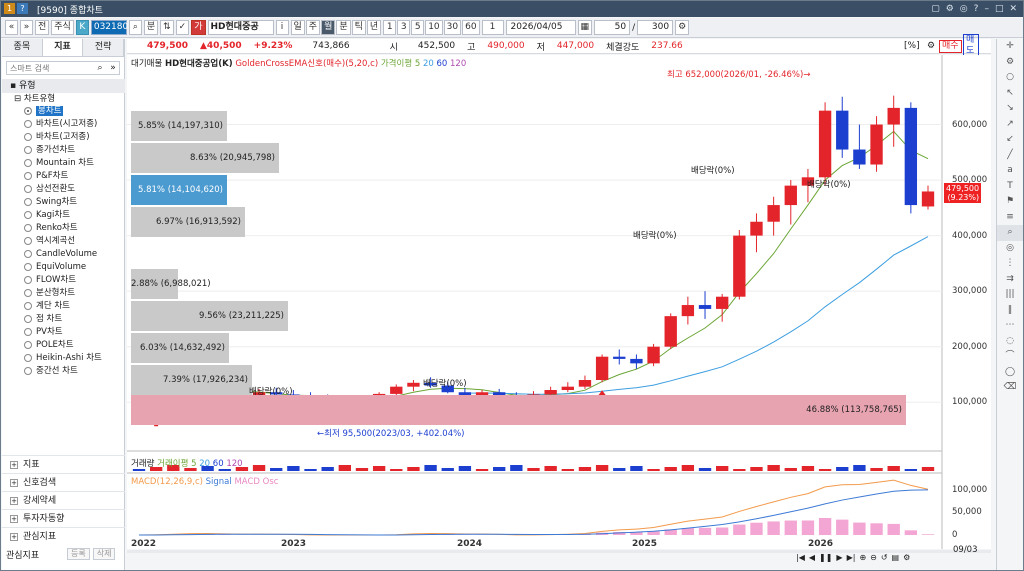 Image resolution: width=1024 pixels, height=571 pixels. I want to click on calendar-icon: ▦, so click(585, 27).